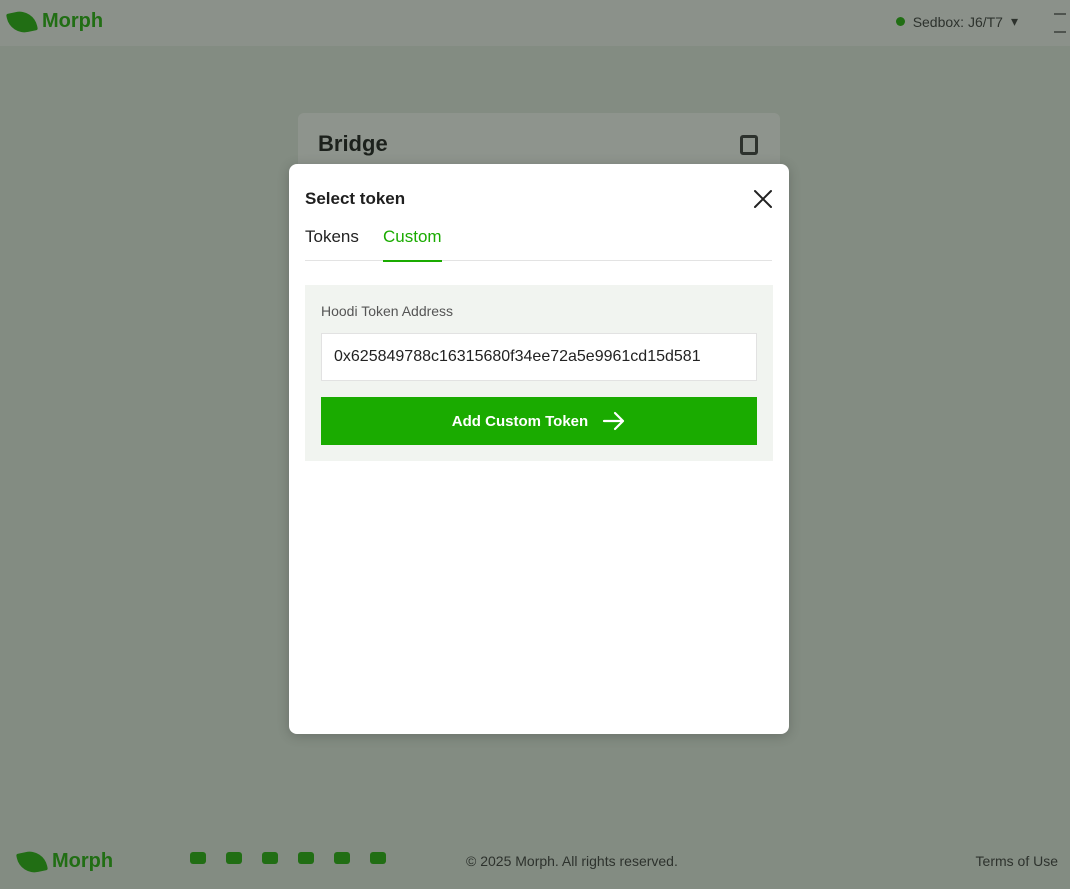 The height and width of the screenshot is (889, 1070). I want to click on token-address-input, so click(539, 357).